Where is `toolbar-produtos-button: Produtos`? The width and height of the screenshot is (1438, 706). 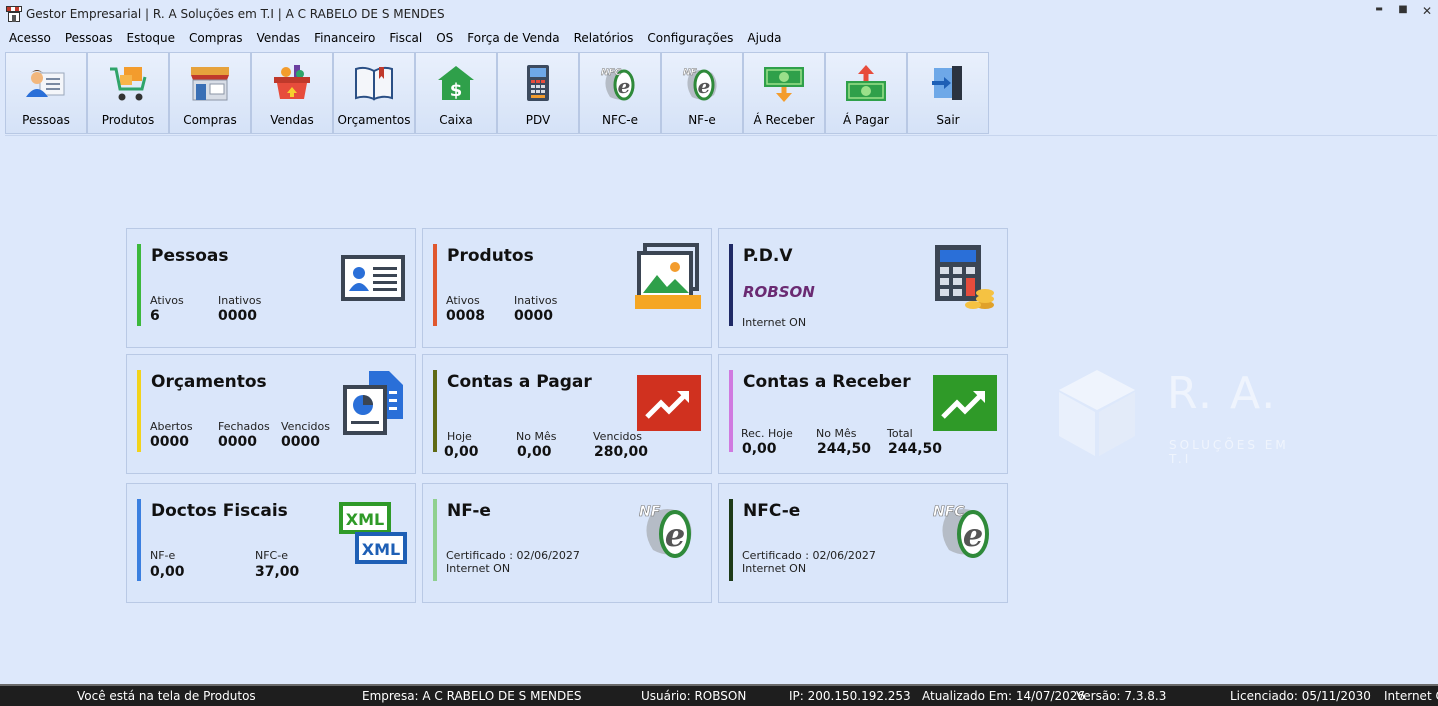
toolbar-produtos-button: Produtos is located at coordinates (128, 93).